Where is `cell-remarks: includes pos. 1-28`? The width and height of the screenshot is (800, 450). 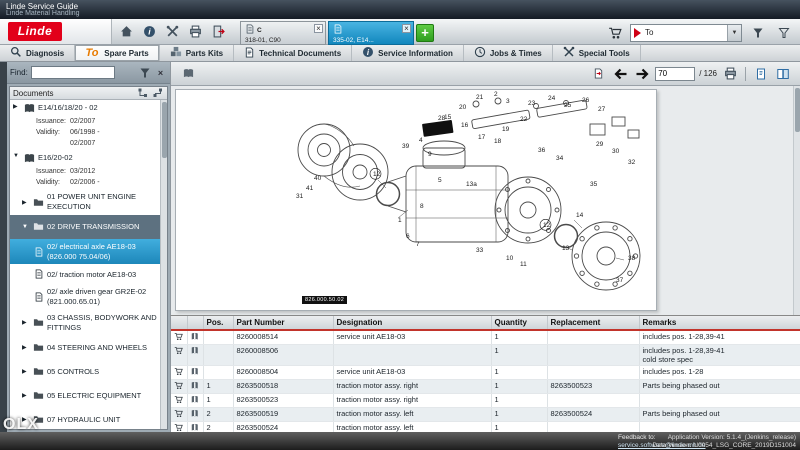
cell-remarks: includes pos. 1-28 is located at coordinates (719, 372).